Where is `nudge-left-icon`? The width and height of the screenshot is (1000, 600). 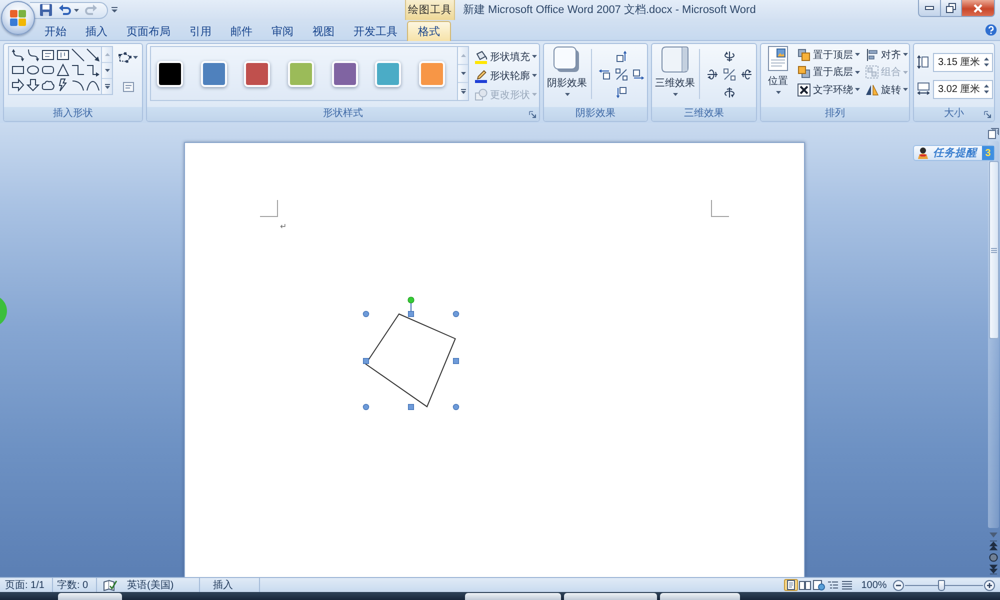 nudge-left-icon is located at coordinates (604, 74).